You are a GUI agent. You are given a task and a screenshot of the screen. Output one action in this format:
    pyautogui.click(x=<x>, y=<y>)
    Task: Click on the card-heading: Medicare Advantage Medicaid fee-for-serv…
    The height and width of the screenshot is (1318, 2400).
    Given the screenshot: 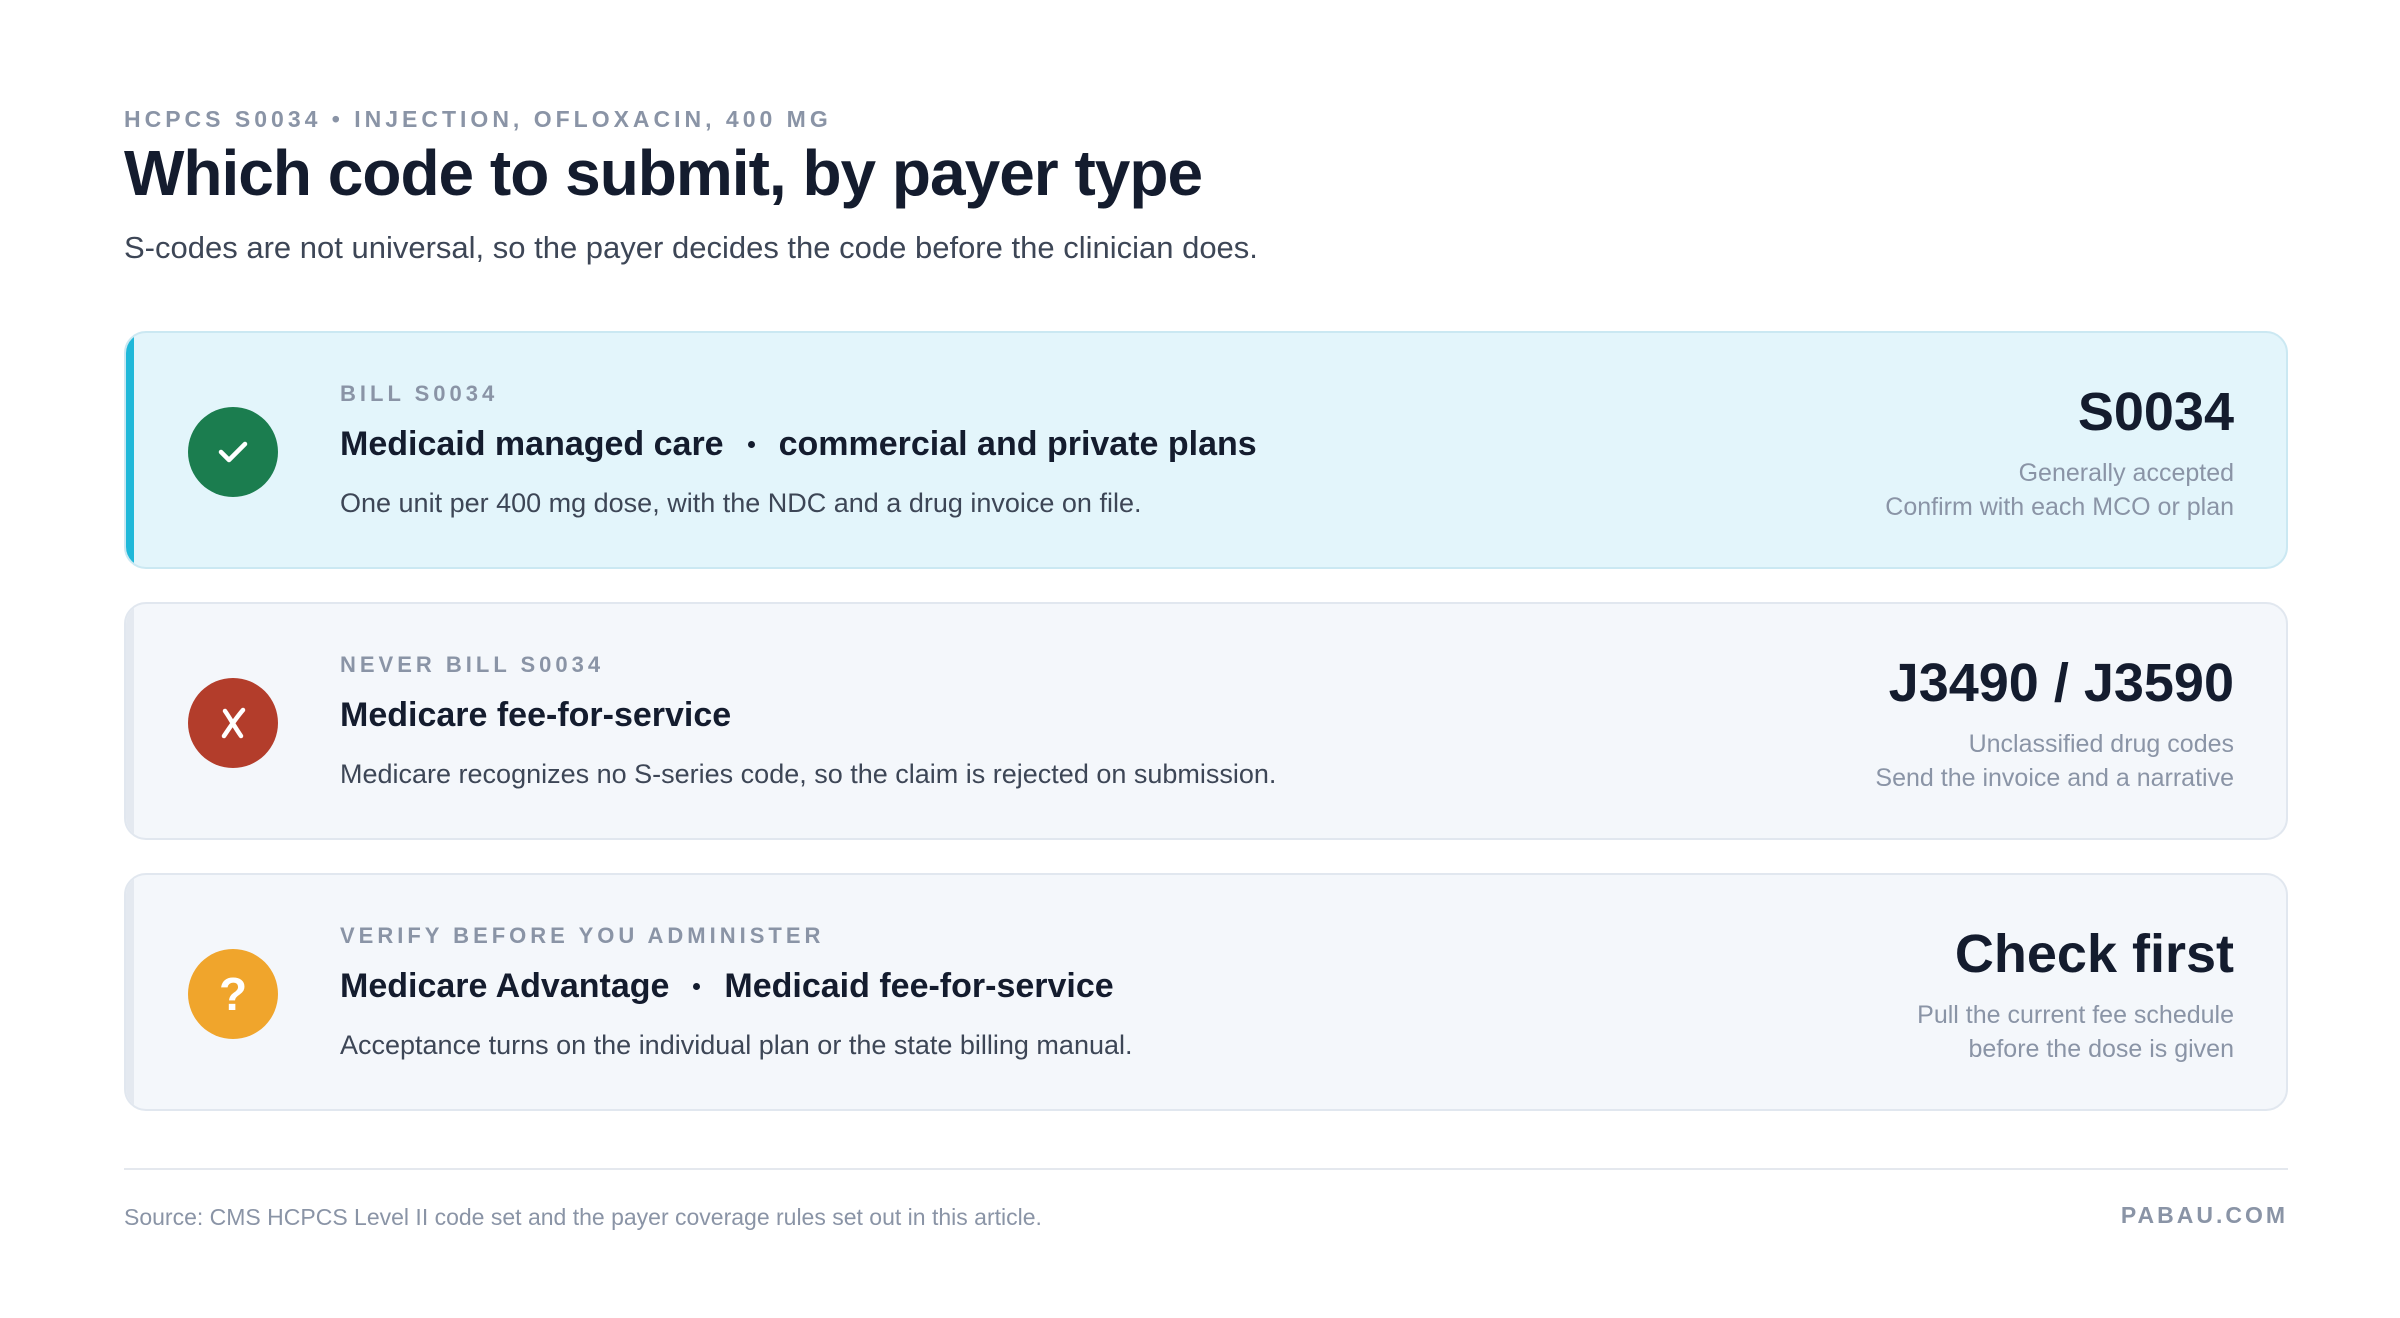 What is the action you would take?
    pyautogui.click(x=727, y=986)
    